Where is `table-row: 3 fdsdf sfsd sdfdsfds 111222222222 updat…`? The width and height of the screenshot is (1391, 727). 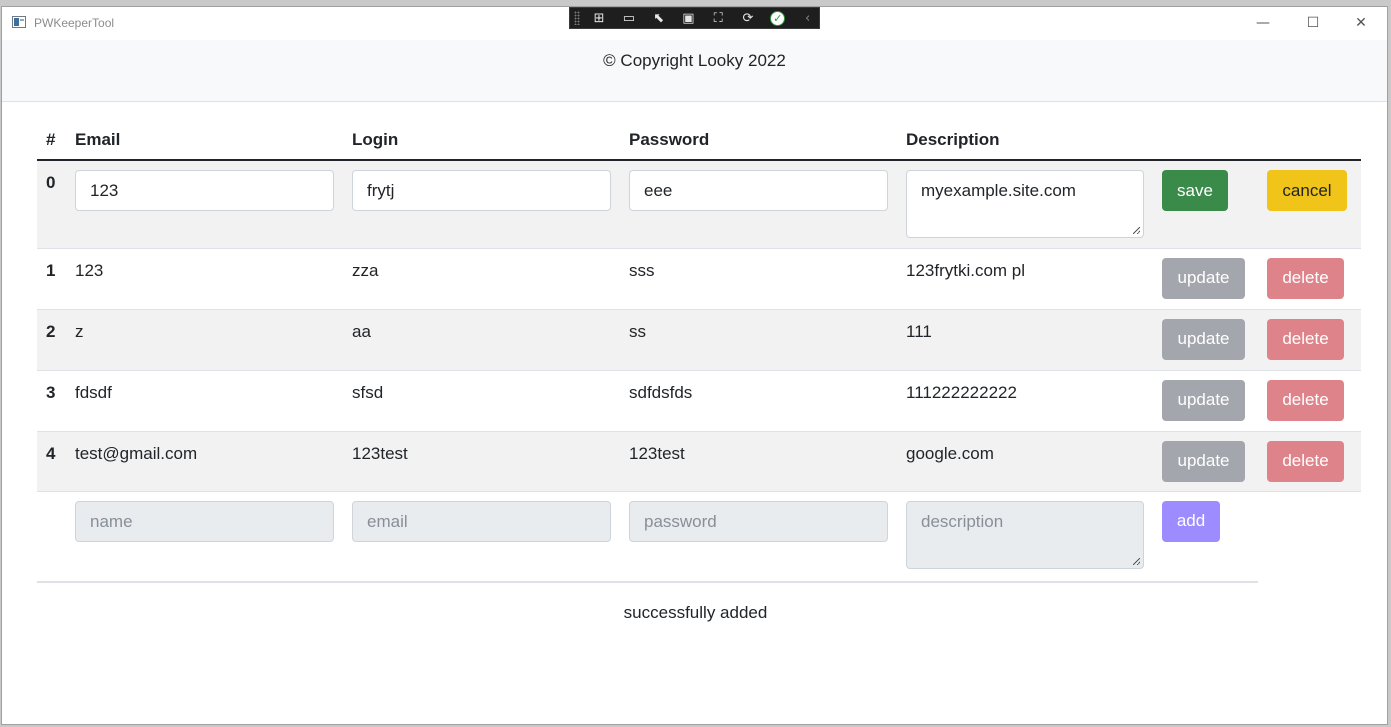 table-row: 3 fdsdf sfsd sdfdsfds 111222222222 updat… is located at coordinates (699, 401).